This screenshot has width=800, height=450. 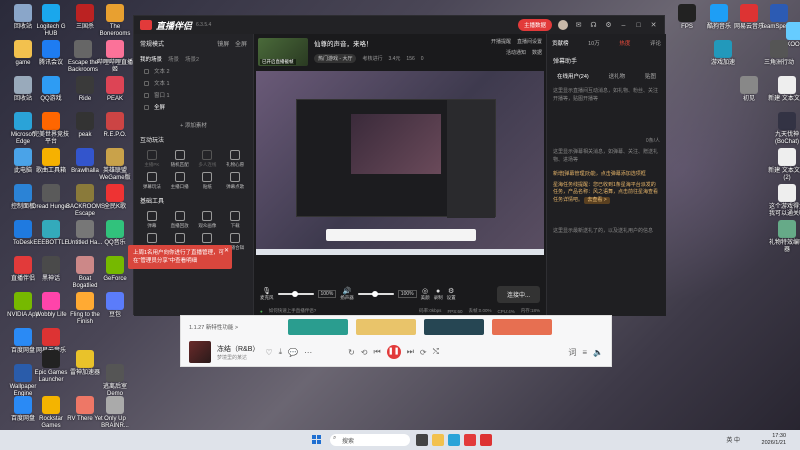 I want to click on beauty-control: ◎ 美颜, so click(x=425, y=294).